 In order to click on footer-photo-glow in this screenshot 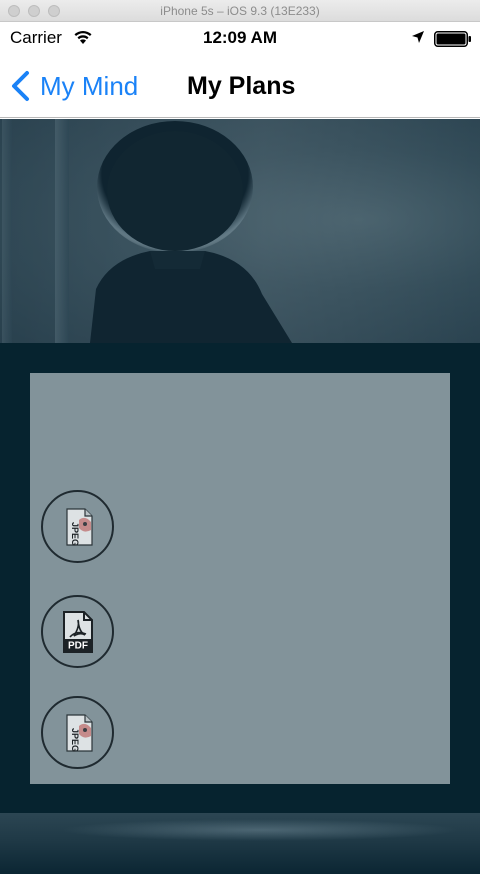, I will do `click(260, 830)`.